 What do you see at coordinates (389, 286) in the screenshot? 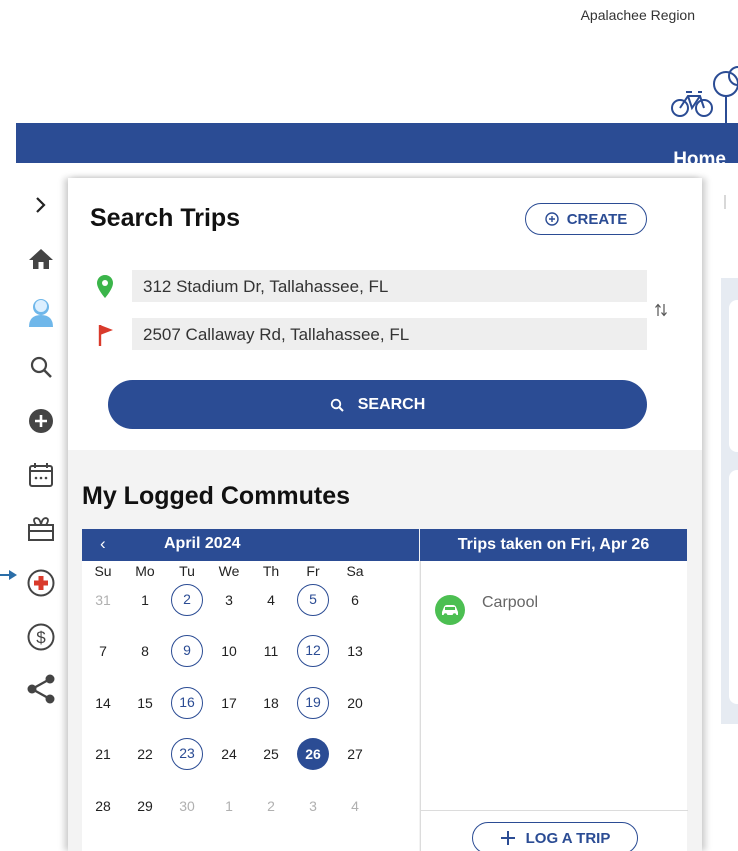
I see `origin-input: 312 Stadium Dr, Tallahassee, FL` at bounding box center [389, 286].